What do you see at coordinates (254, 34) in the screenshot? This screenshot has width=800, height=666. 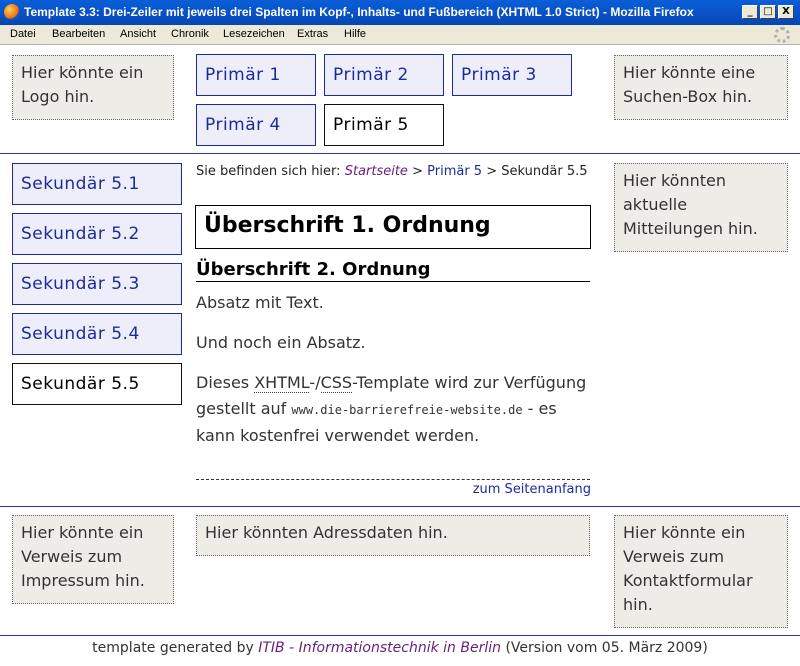 I see `menu-lesezeichen: Lesezeichen` at bounding box center [254, 34].